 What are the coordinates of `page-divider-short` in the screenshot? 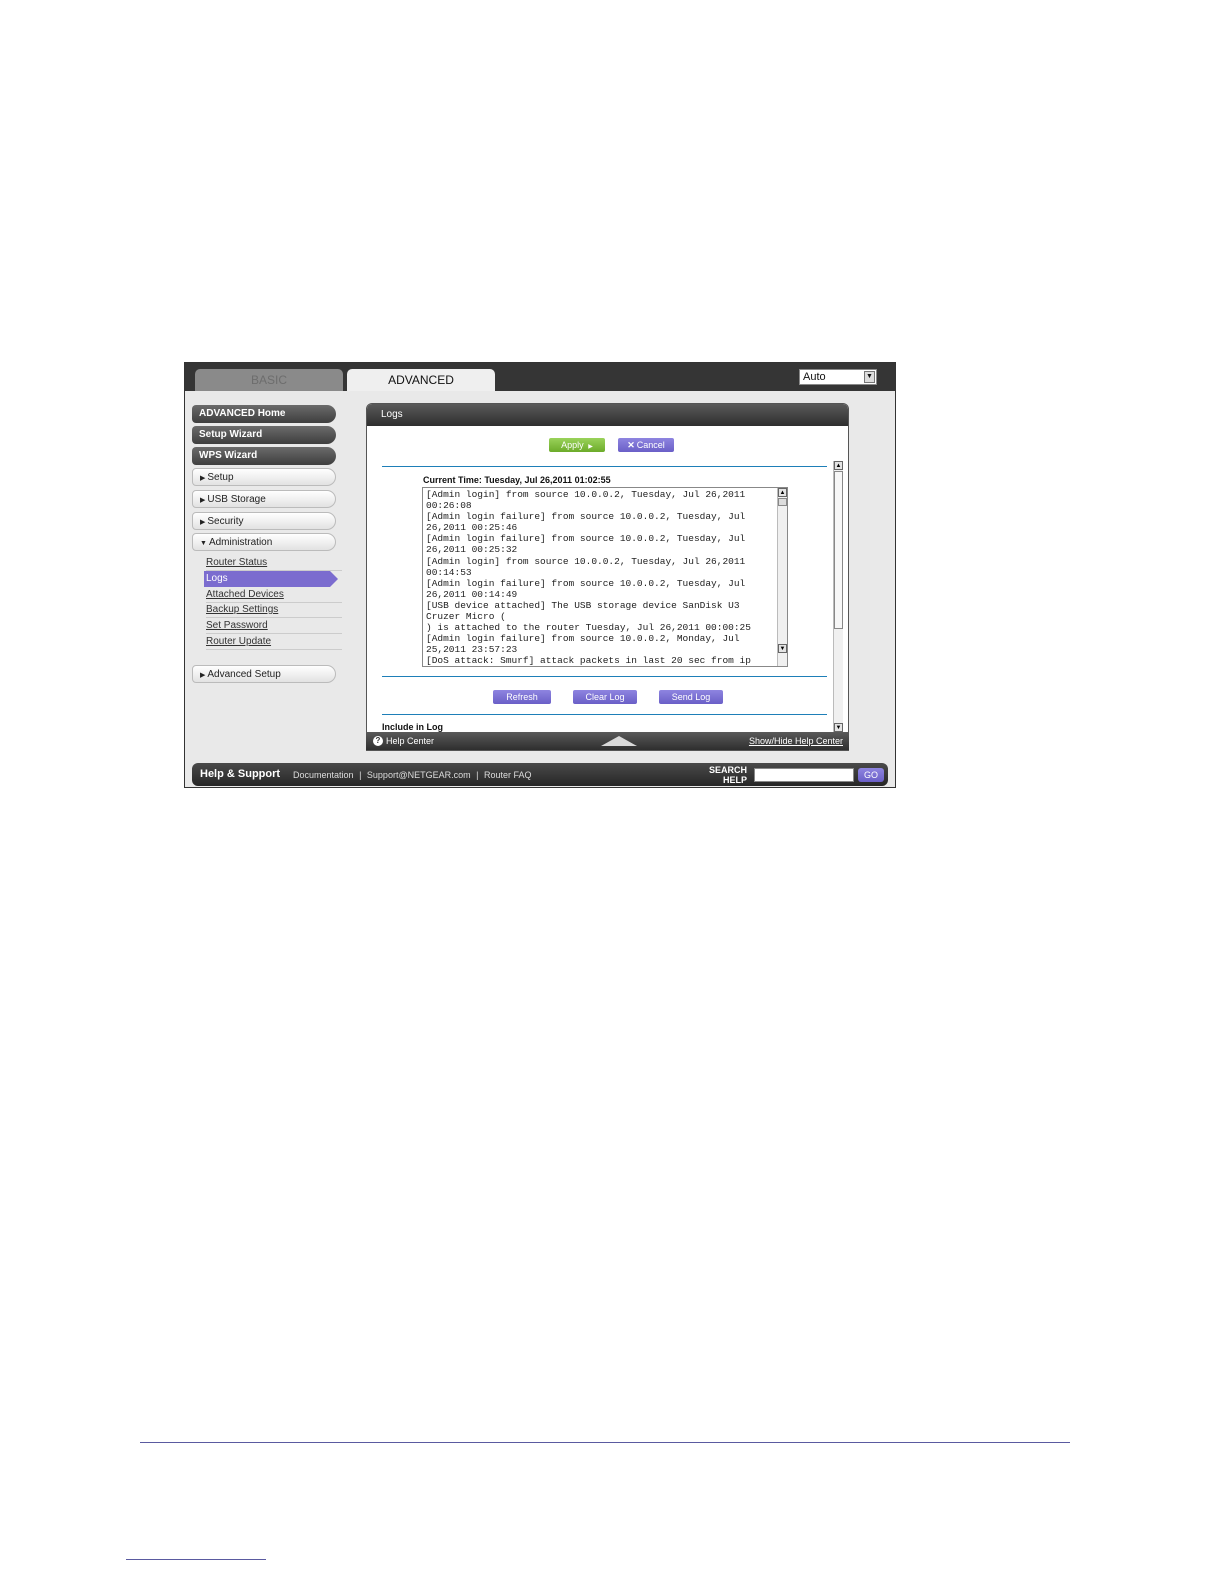 It's located at (196, 1559).